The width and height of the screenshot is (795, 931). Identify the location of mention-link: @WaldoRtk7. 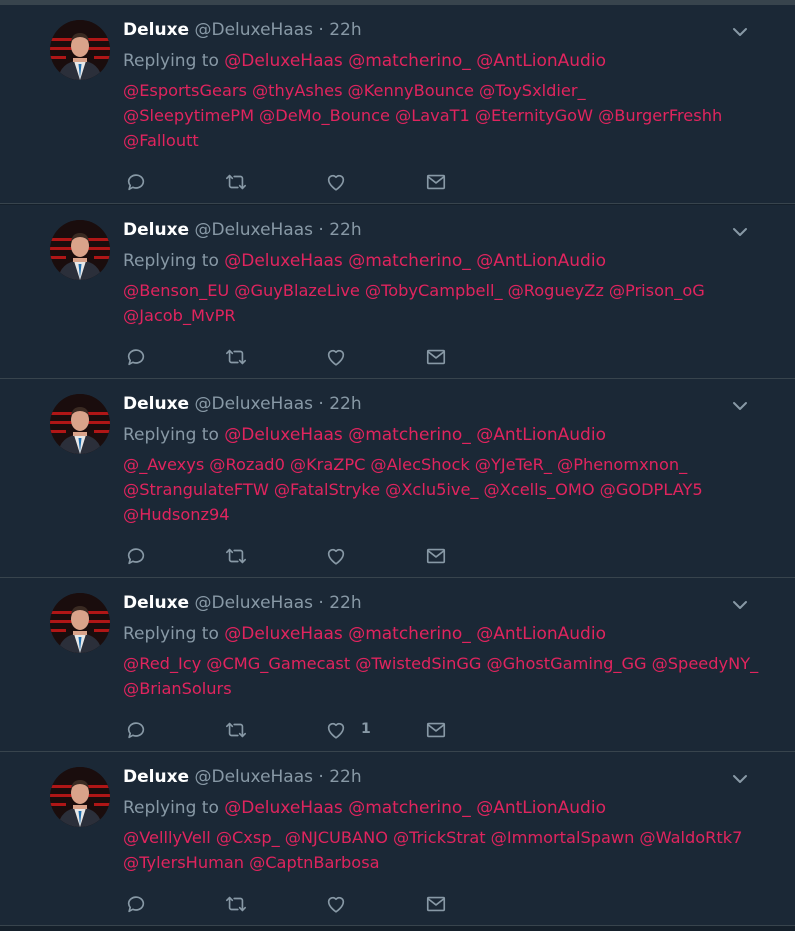
(690, 837).